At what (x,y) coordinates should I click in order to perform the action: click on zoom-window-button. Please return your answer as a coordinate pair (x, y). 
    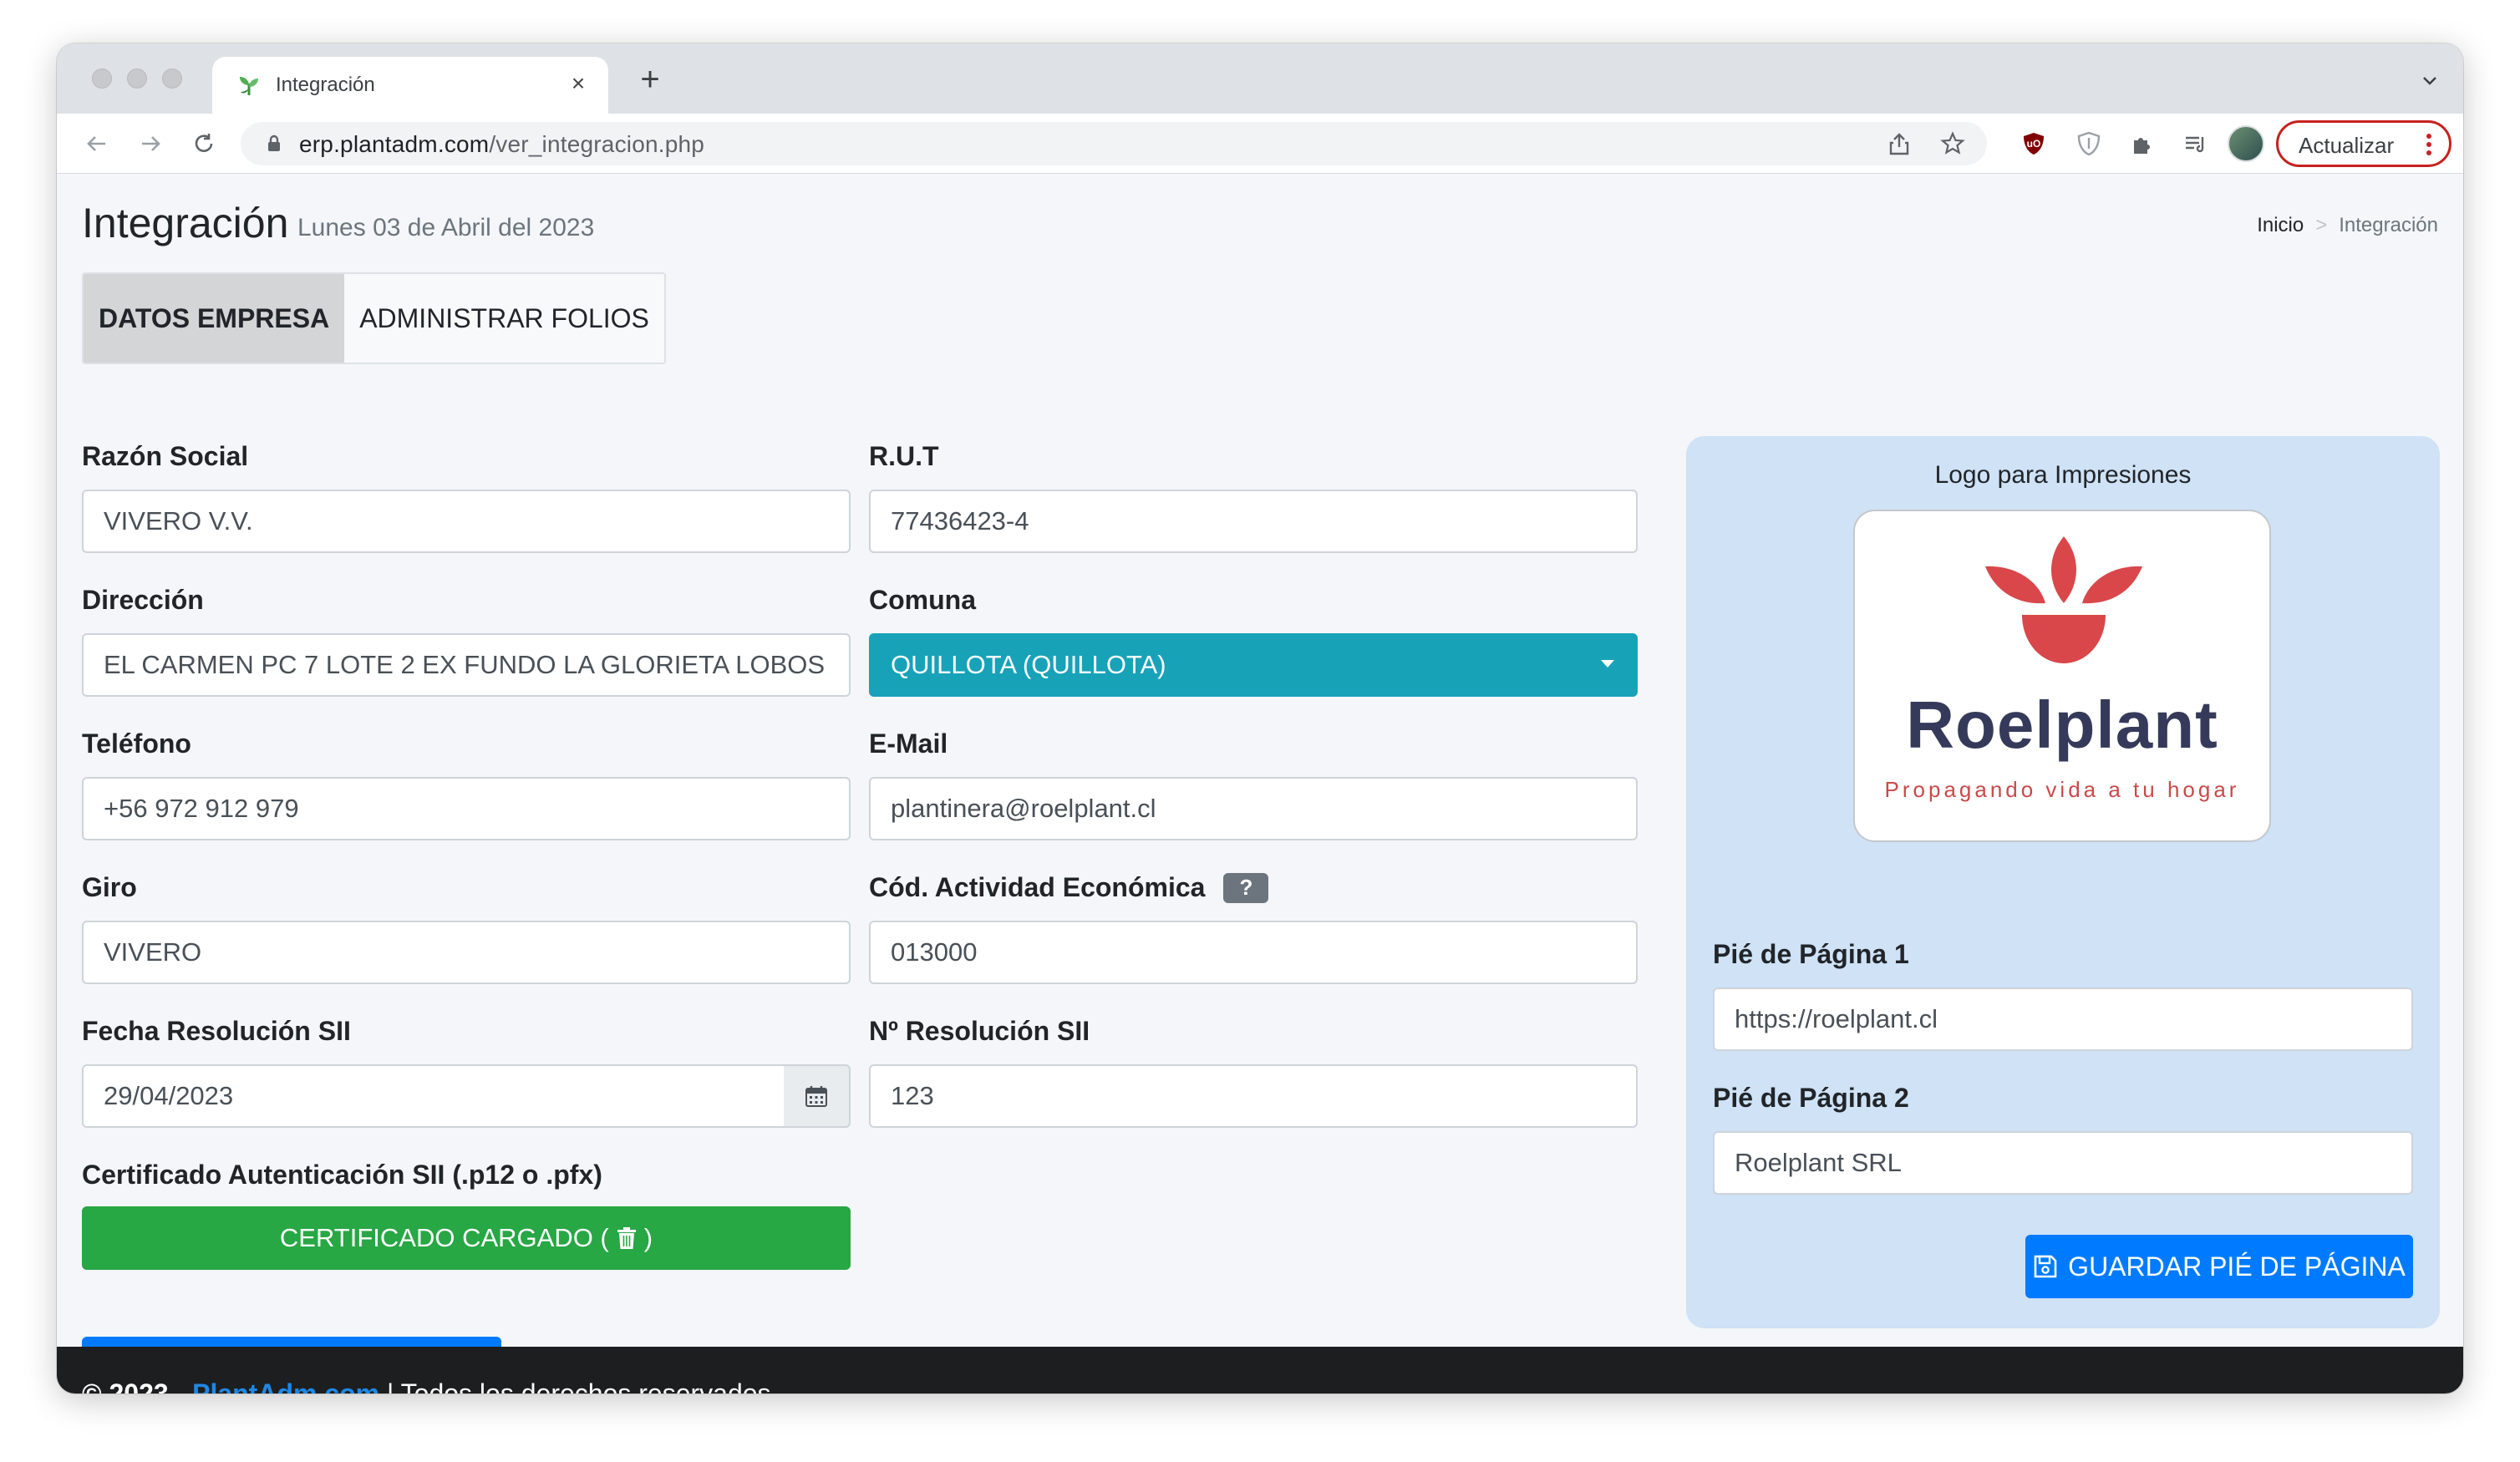
    Looking at the image, I should click on (172, 79).